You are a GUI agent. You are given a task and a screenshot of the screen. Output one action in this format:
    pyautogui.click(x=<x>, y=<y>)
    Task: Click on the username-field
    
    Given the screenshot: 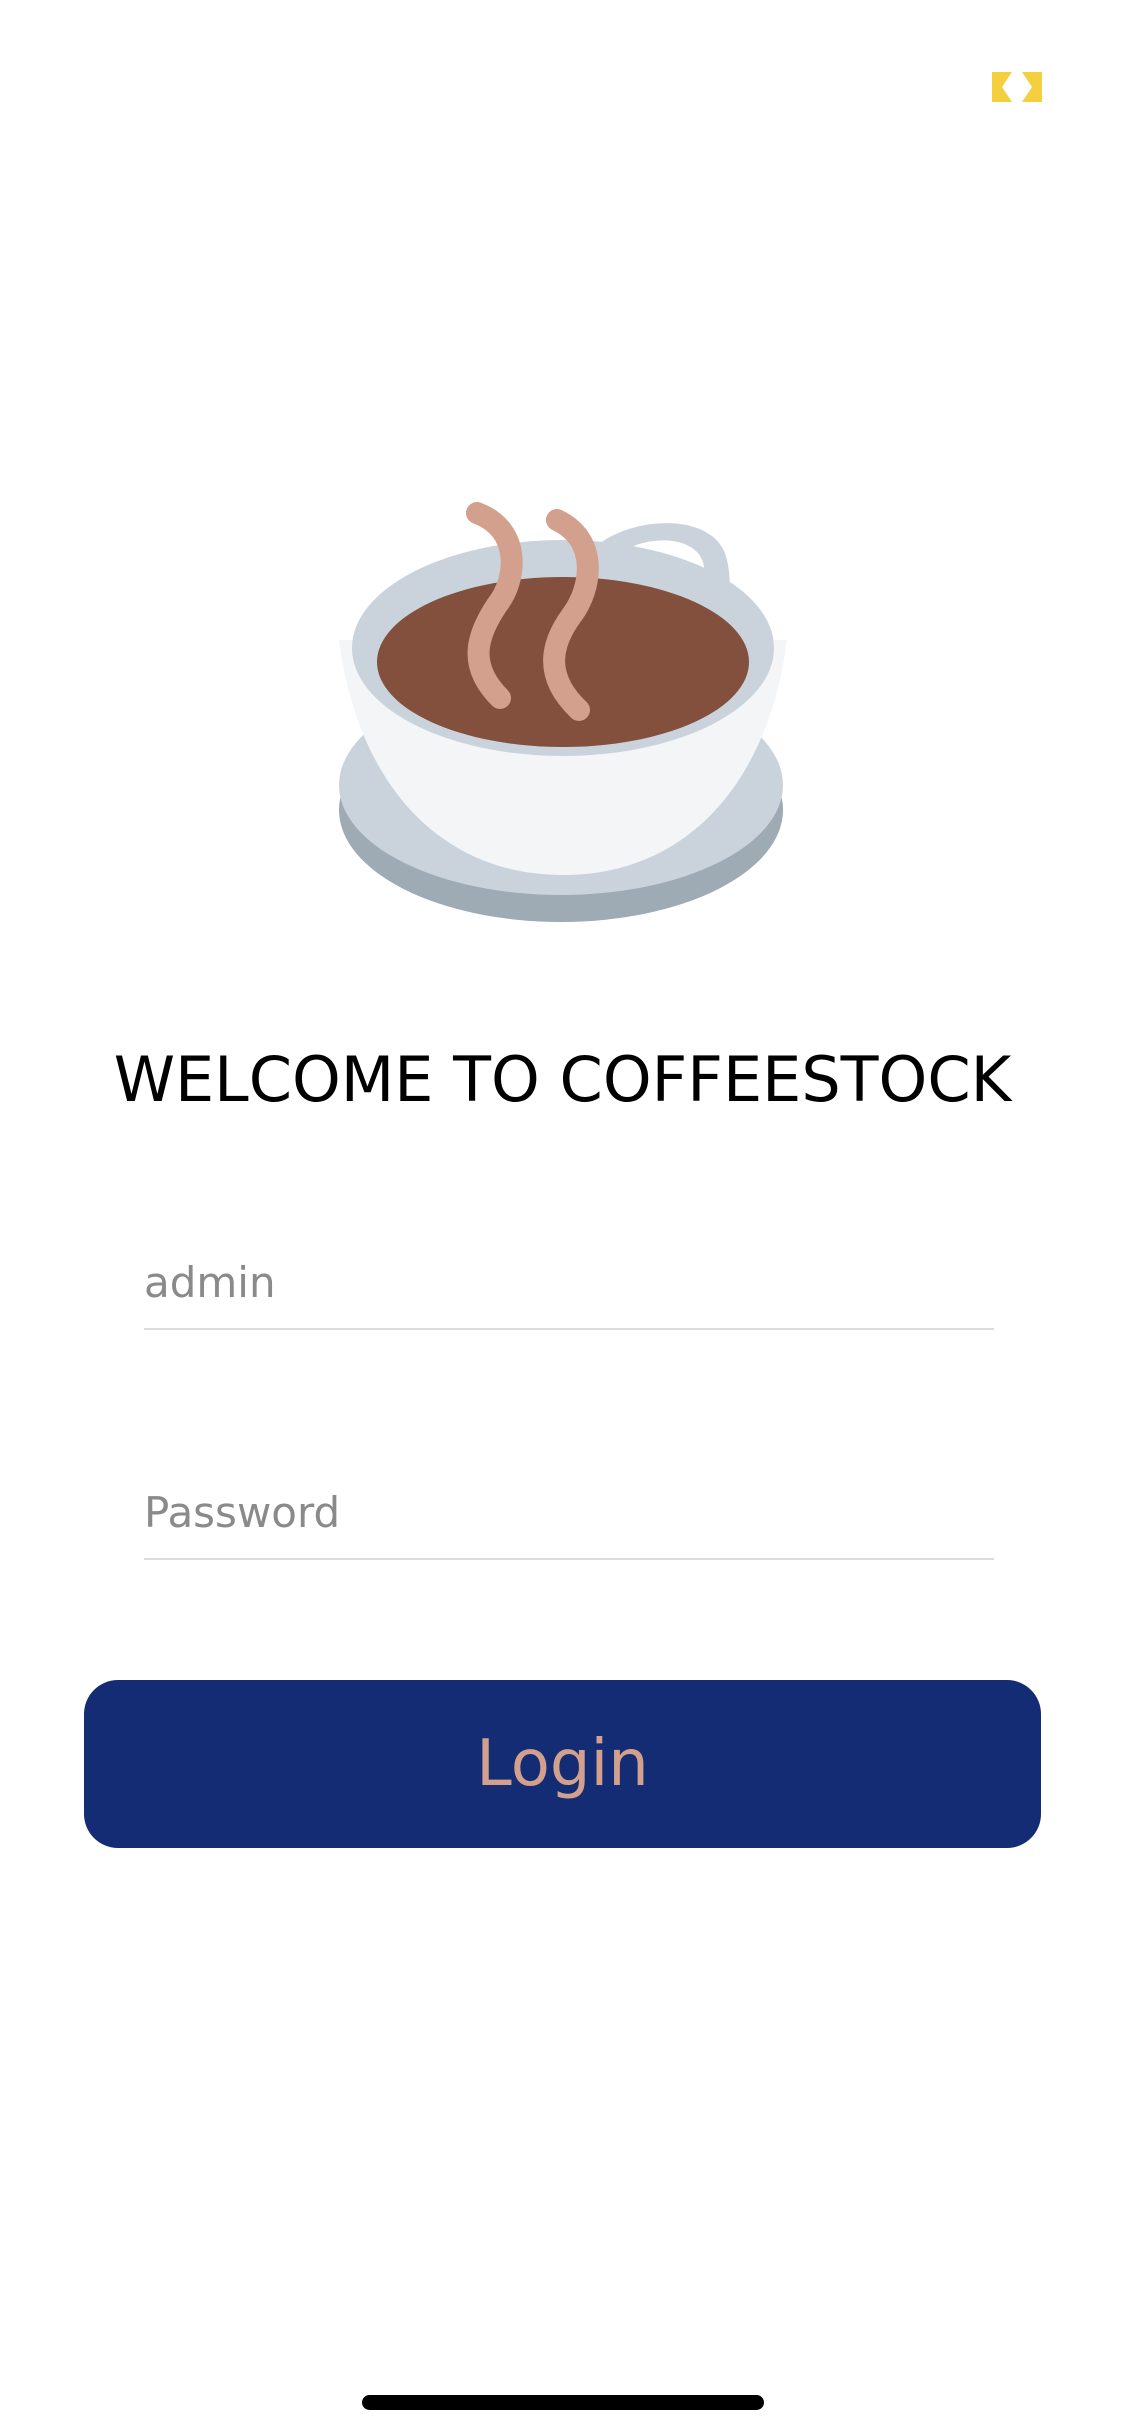 What is the action you would take?
    pyautogui.click(x=569, y=1283)
    